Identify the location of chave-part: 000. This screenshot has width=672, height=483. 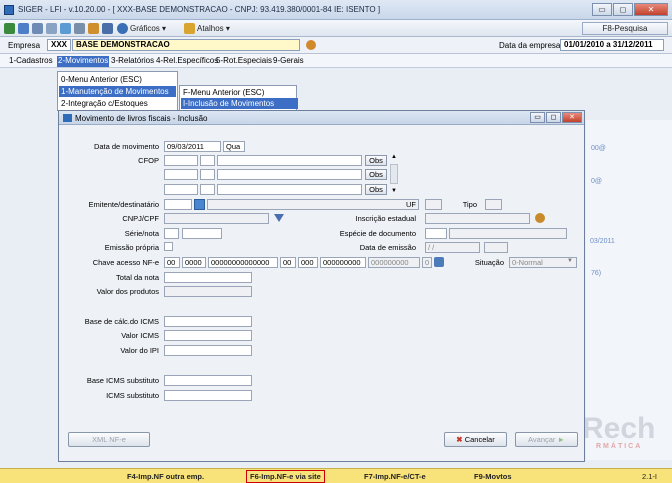
(308, 262).